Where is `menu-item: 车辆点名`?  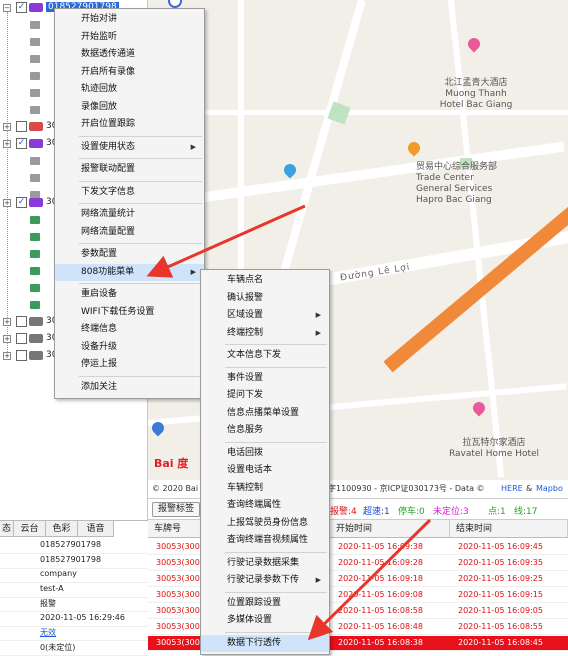 menu-item: 车辆点名 is located at coordinates (265, 281).